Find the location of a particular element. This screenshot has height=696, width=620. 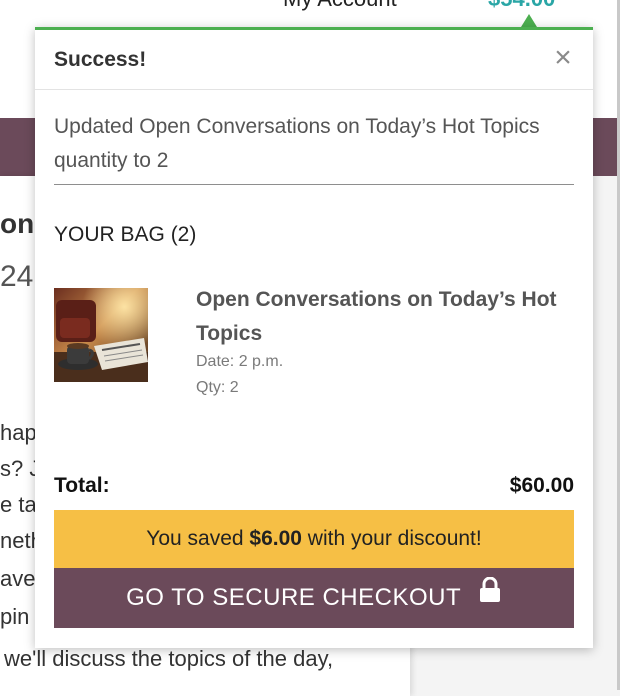

cart-total-link: $54.00 is located at coordinates (521, 6).